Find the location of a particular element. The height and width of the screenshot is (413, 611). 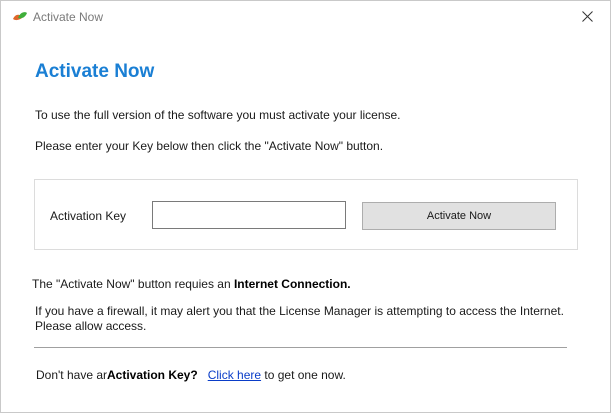

divider is located at coordinates (300, 347).